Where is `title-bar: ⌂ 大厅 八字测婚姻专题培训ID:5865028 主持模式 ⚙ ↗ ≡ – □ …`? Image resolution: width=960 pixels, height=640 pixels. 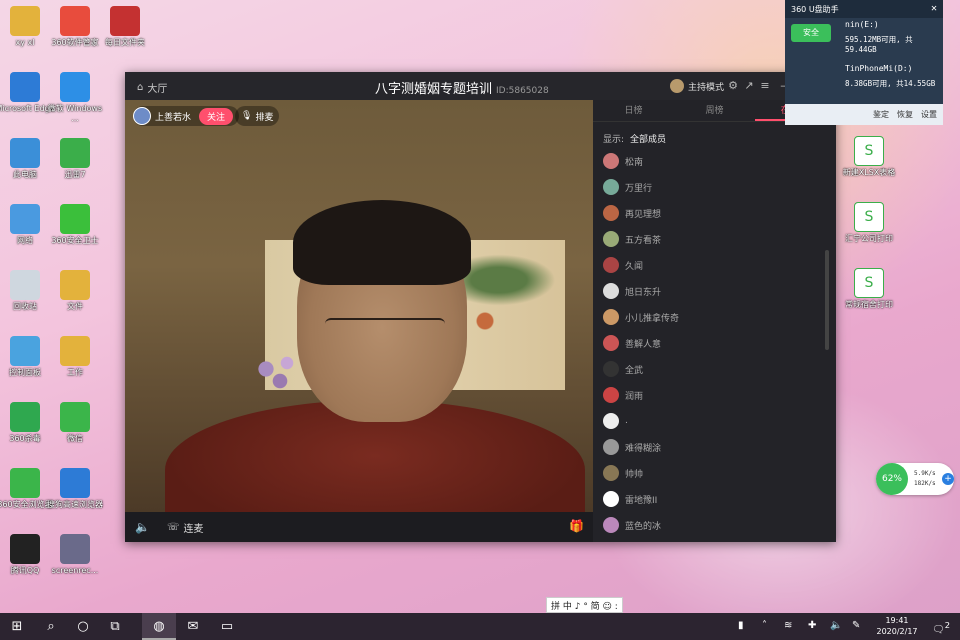
title-bar: ⌂ 大厅 八字测婚姻专题培训ID:5865028 主持模式 ⚙ ↗ ≡ – □ … is located at coordinates (480, 86).